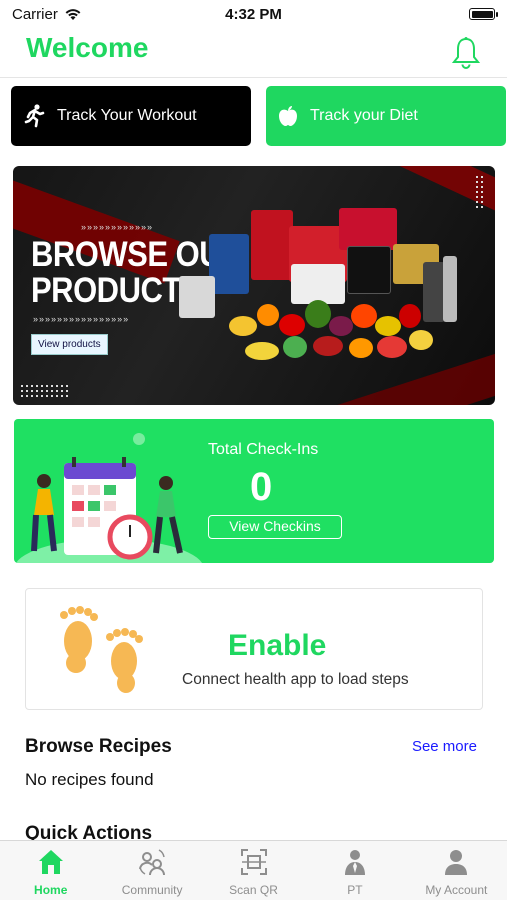 The width and height of the screenshot is (507, 900). What do you see at coordinates (253, 862) in the screenshot?
I see `scan-qr-icon` at bounding box center [253, 862].